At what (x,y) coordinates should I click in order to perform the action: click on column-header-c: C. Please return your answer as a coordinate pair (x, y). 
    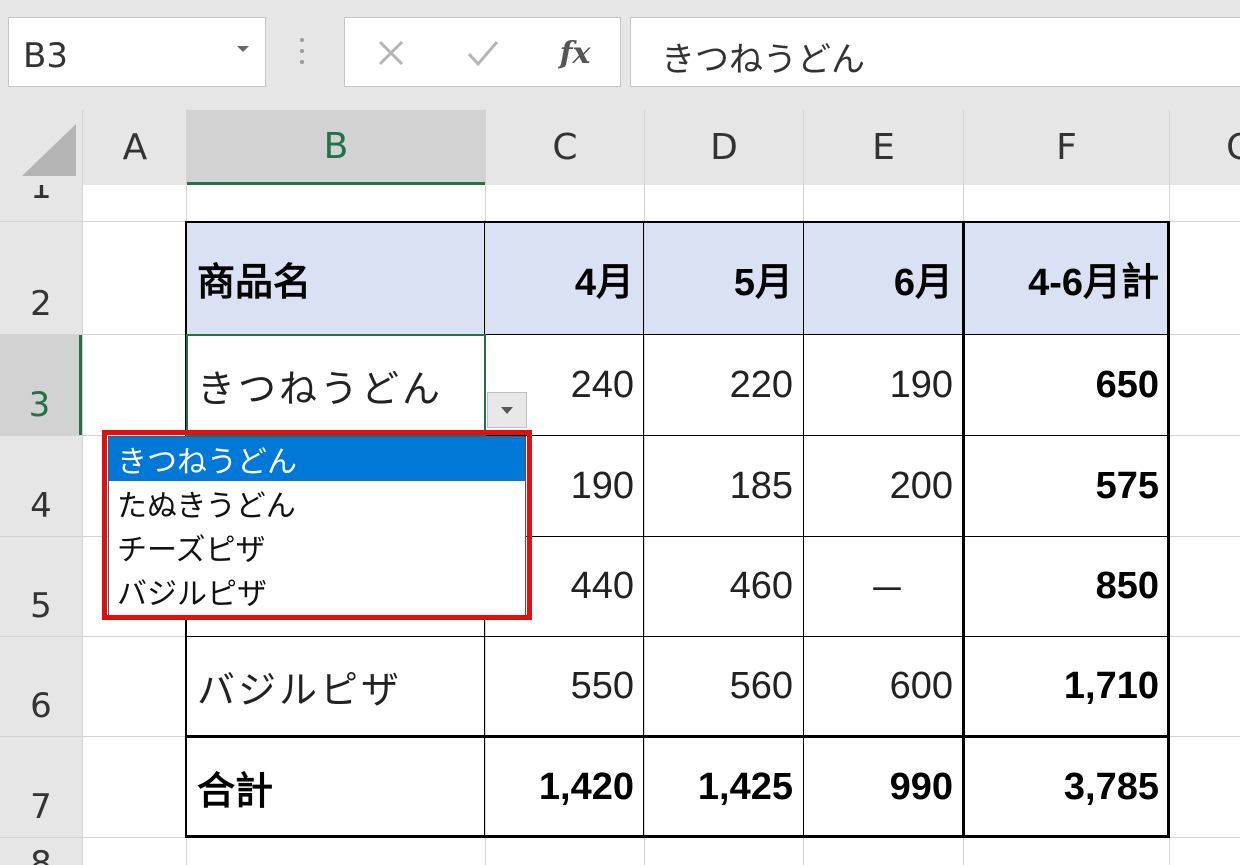
    Looking at the image, I should click on (565, 147).